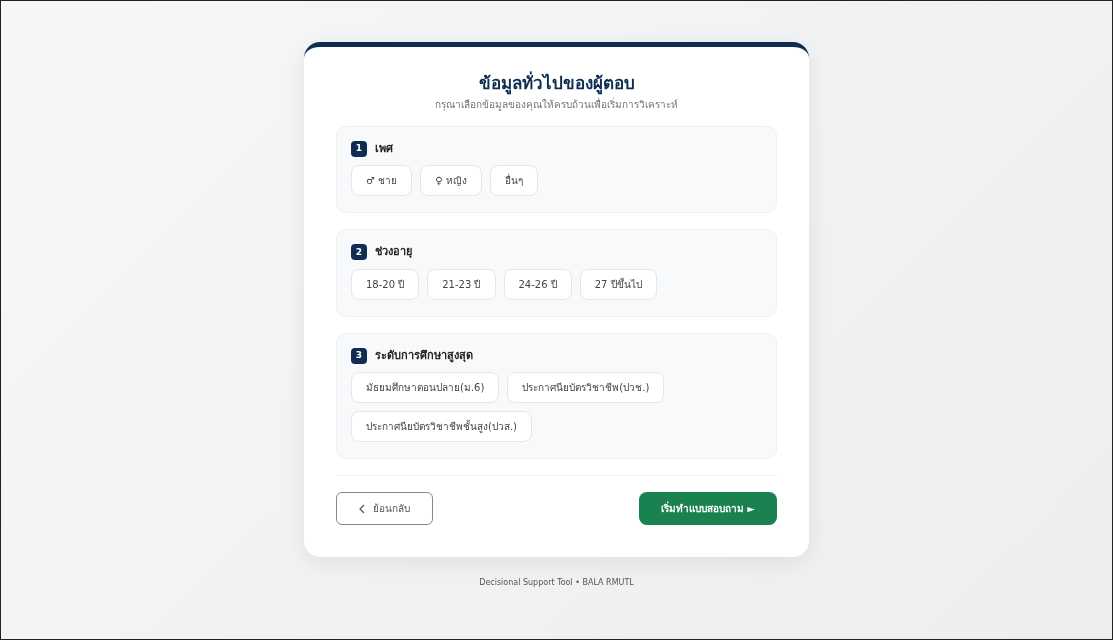  Describe the element at coordinates (384, 148) in the screenshot. I see `question-title: เพศ` at that location.